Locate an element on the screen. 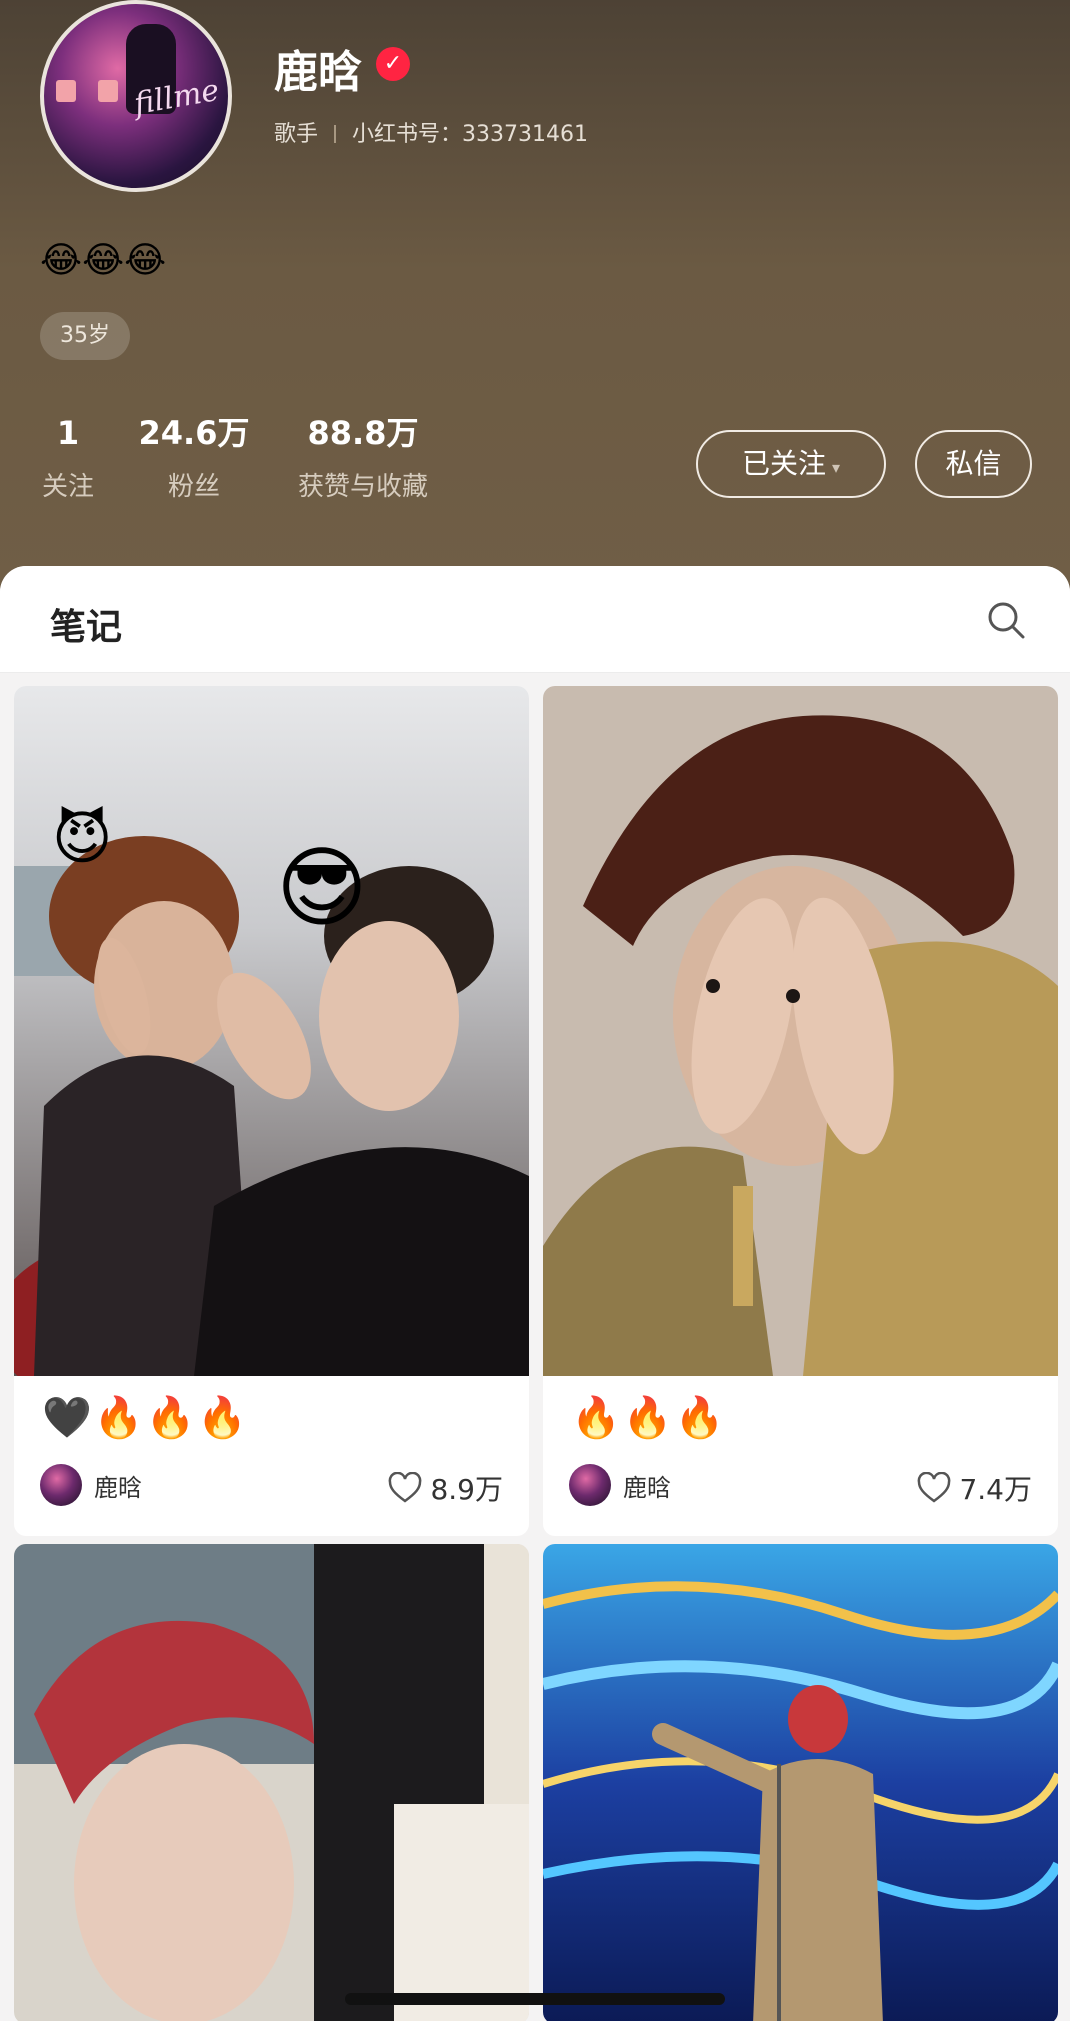 This screenshot has width=1070, height=2021. stat-label: 关注 is located at coordinates (67, 487).